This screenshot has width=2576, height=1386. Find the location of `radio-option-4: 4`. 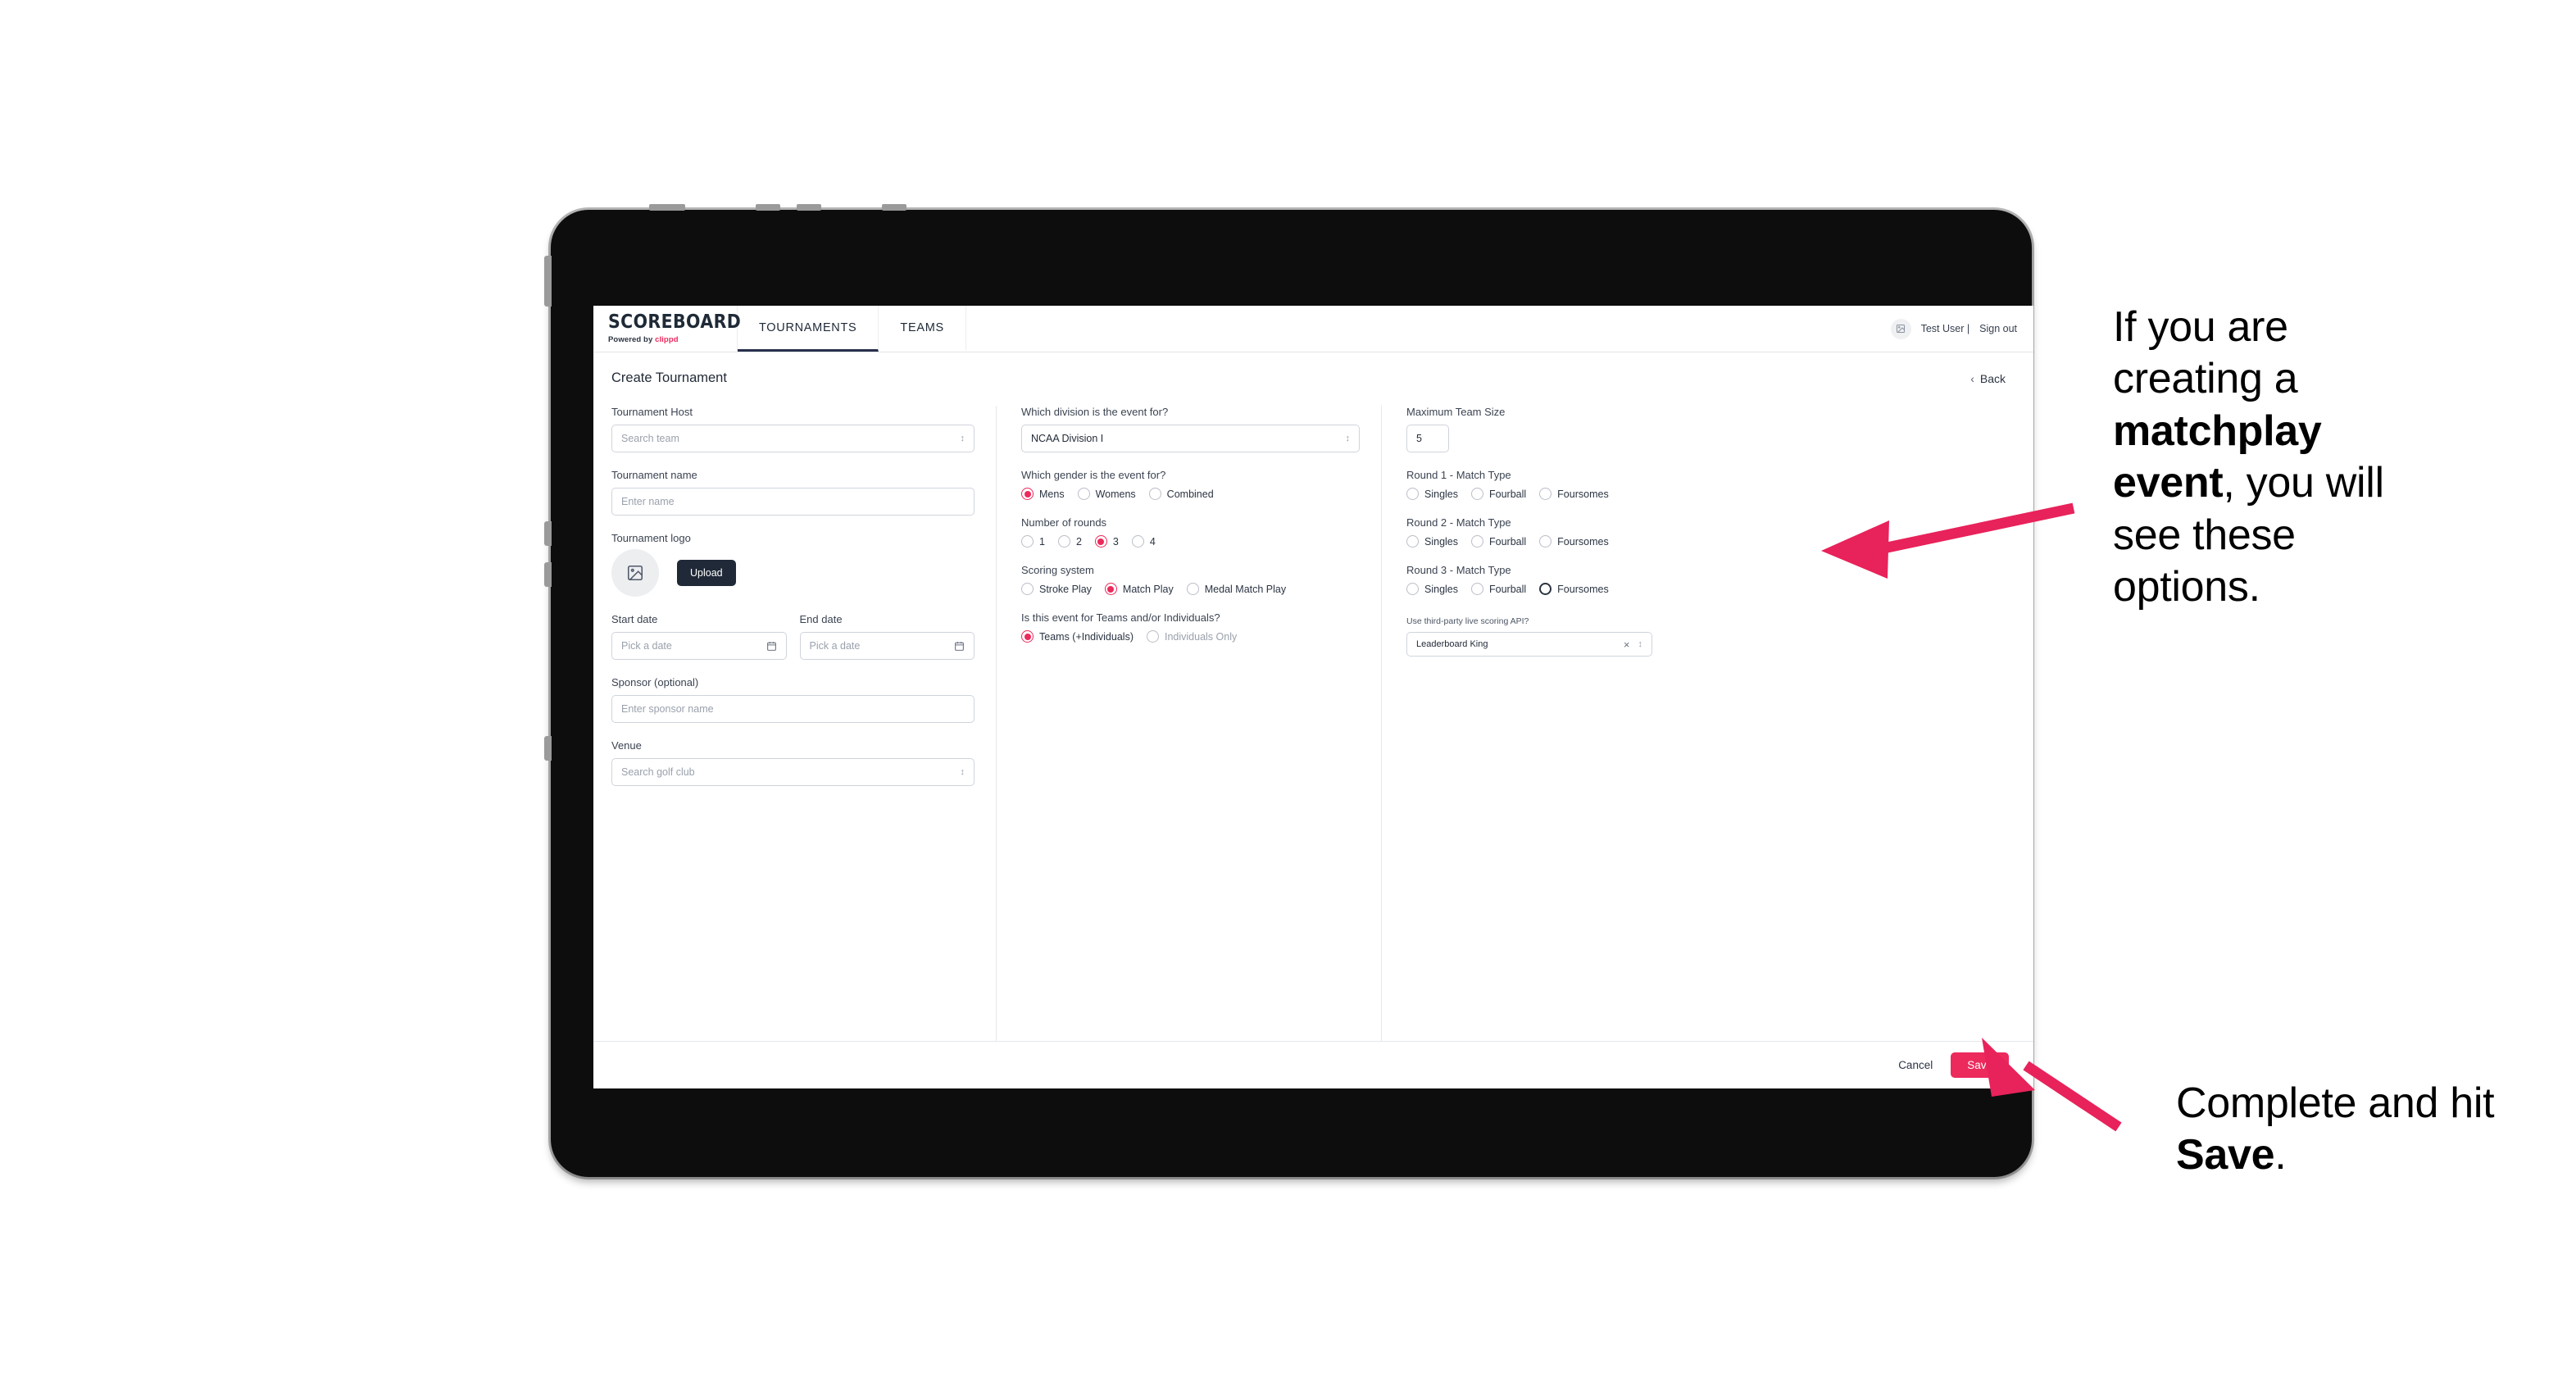

radio-option-4: 4 is located at coordinates (1143, 541).